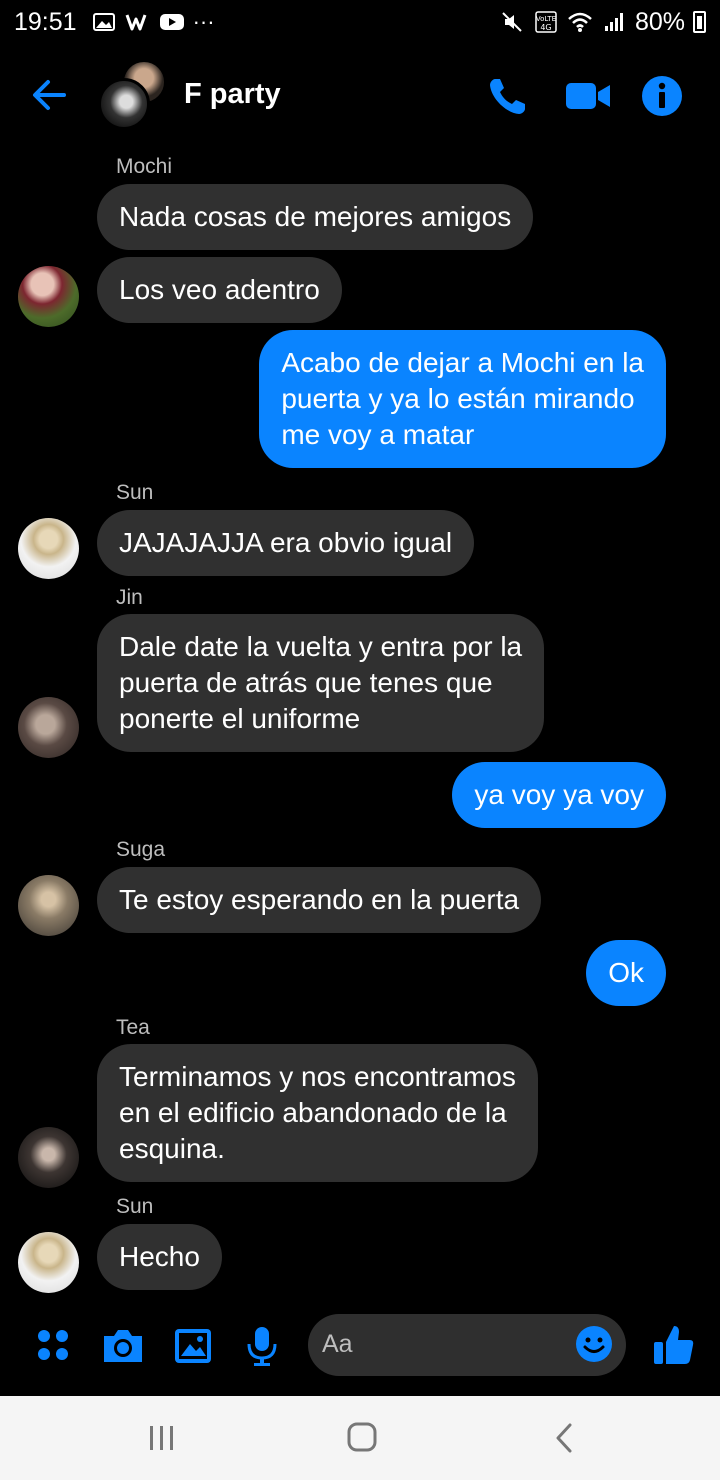 The width and height of the screenshot is (720, 1480). Describe the element at coordinates (286, 543) in the screenshot. I see `incoming-message: JAJAJAJJA era obvio igual` at that location.